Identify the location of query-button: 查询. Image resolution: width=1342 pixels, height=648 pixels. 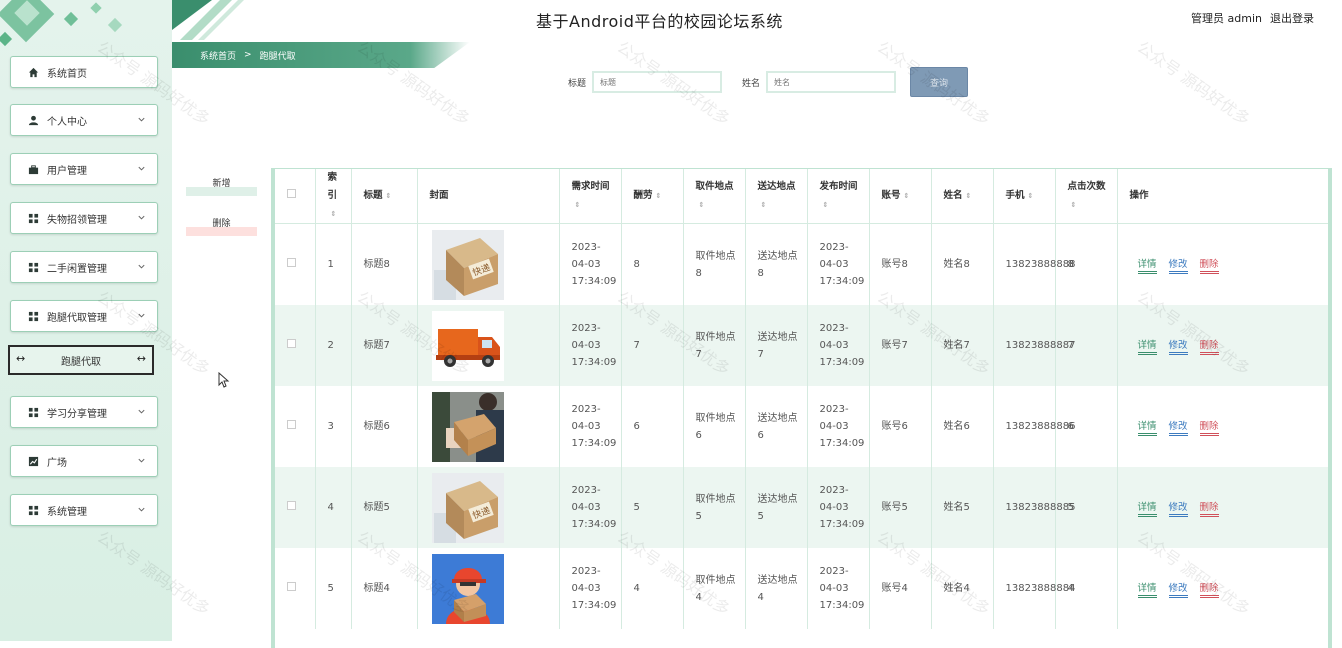
(939, 82).